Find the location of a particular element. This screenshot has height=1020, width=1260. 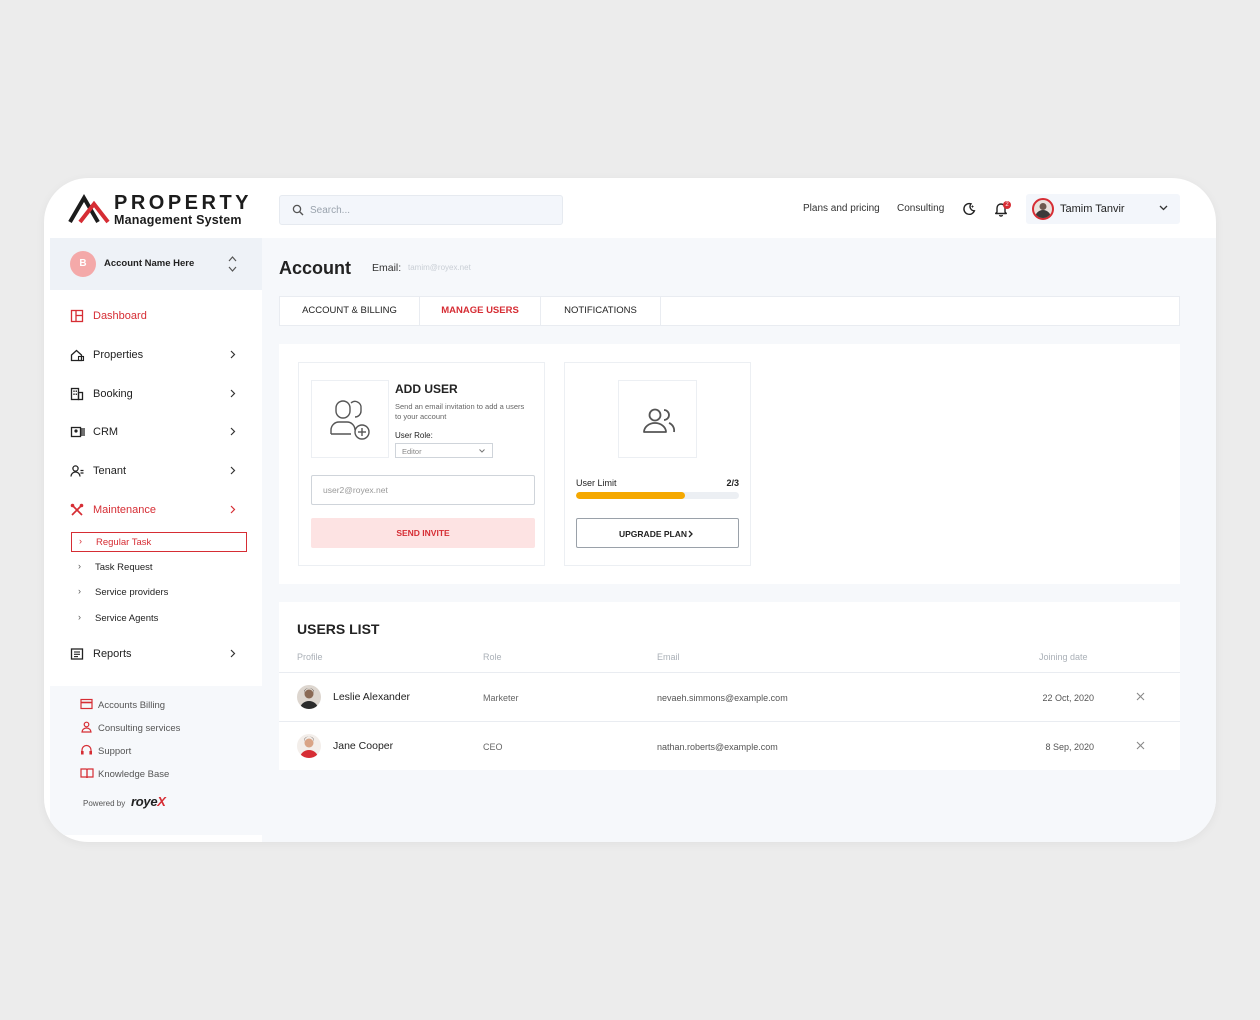

sidebar-item-label: Tenant is located at coordinates (110, 471).